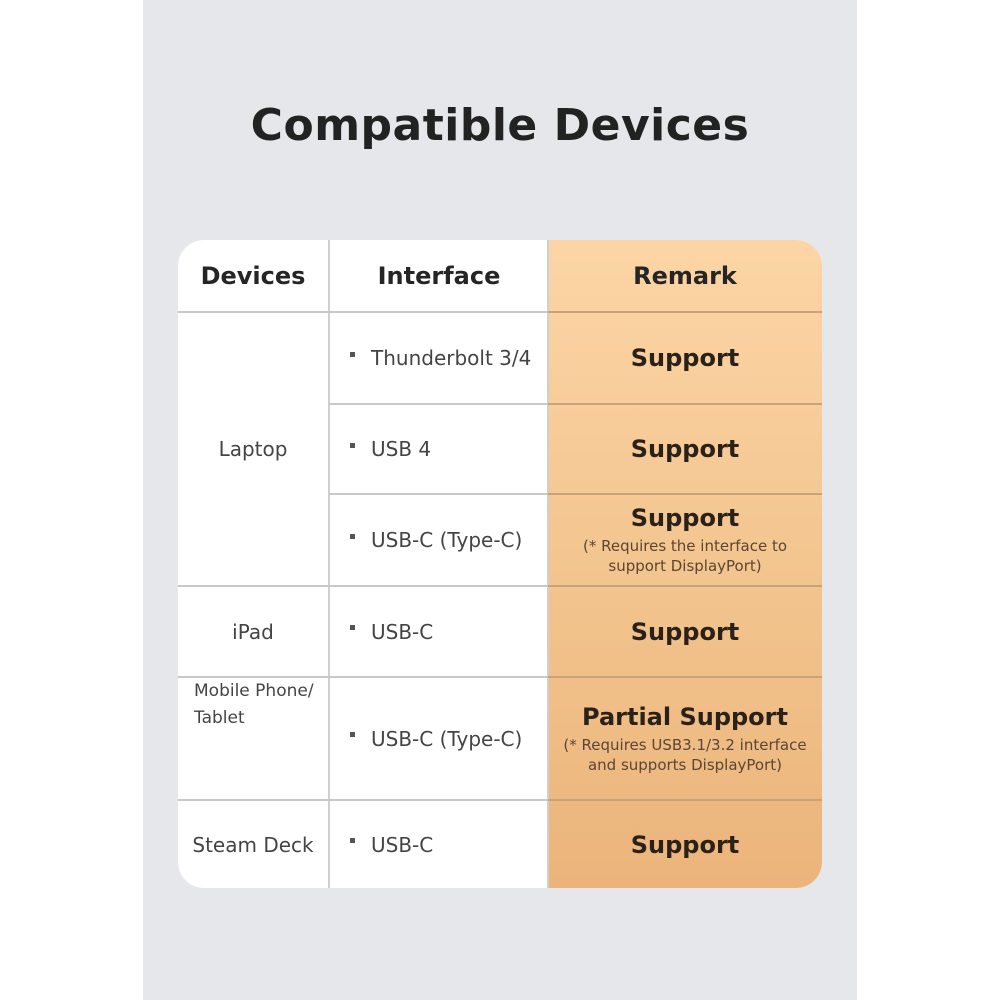 This screenshot has height=1000, width=1000. Describe the element at coordinates (685, 566) in the screenshot. I see `remark-note-line: support DisplayPort)` at that location.